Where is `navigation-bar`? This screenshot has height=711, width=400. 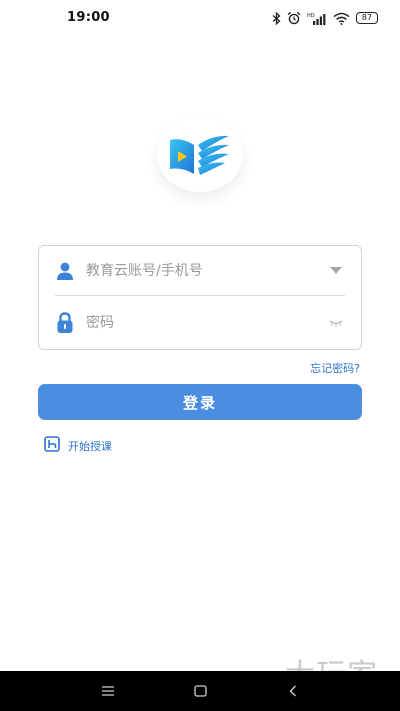 navigation-bar is located at coordinates (200, 691).